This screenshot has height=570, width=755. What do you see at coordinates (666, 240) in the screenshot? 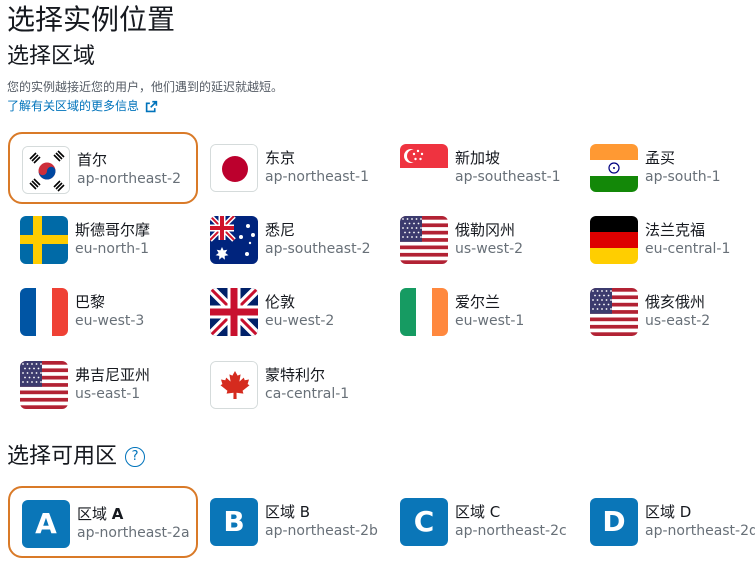
I see `region-card-frankfurt: 法兰克福 eu-central-1` at bounding box center [666, 240].